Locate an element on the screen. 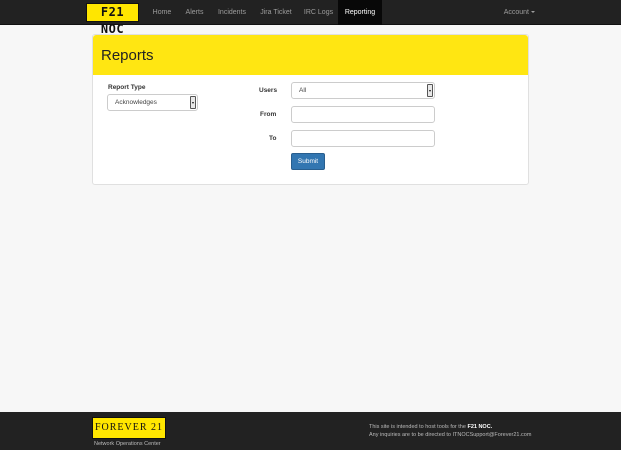 Image resolution: width=621 pixels, height=450 pixels. report-type-select: Acknowledges is located at coordinates (152, 102).